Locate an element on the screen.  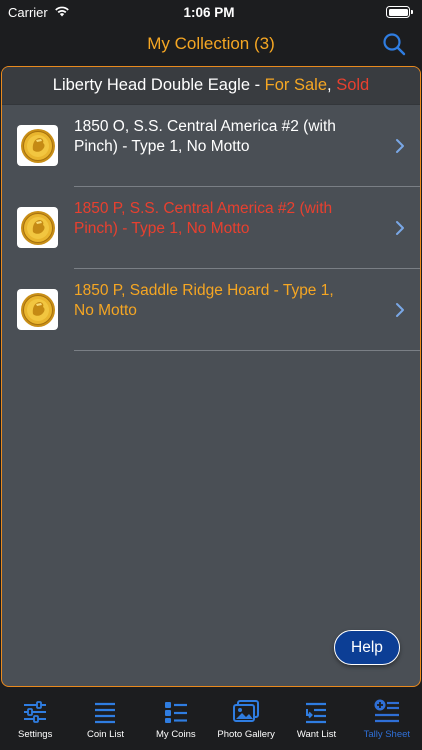
tab-photo-gallery: Photo Gallery is located at coordinates (246, 720).